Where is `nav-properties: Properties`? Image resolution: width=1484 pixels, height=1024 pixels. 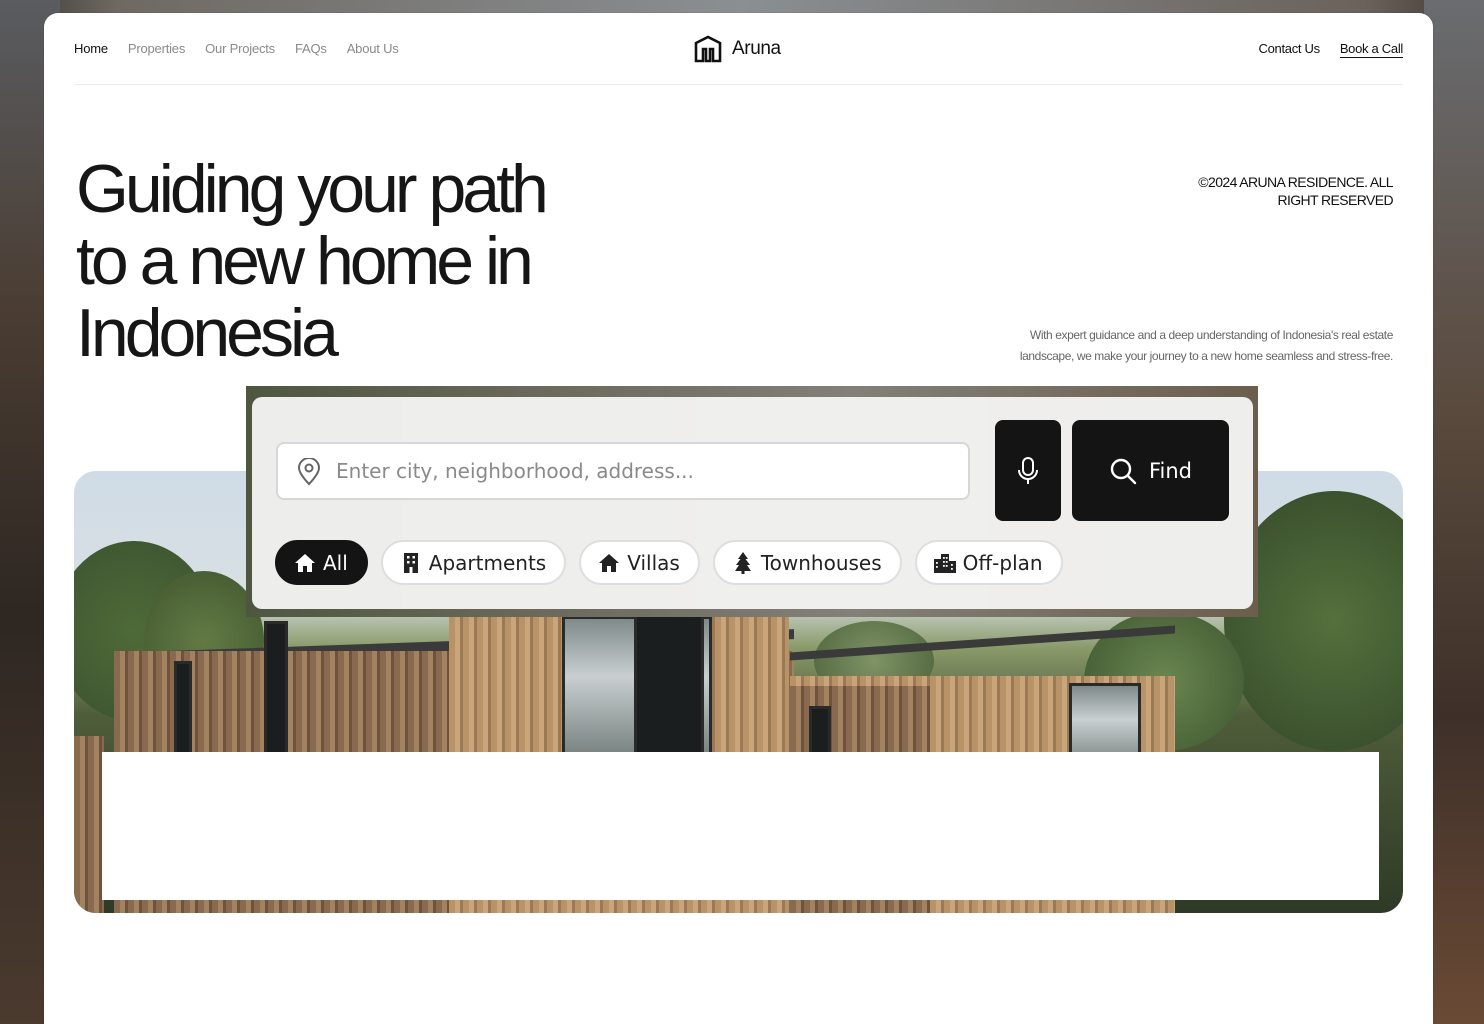 nav-properties: Properties is located at coordinates (156, 48).